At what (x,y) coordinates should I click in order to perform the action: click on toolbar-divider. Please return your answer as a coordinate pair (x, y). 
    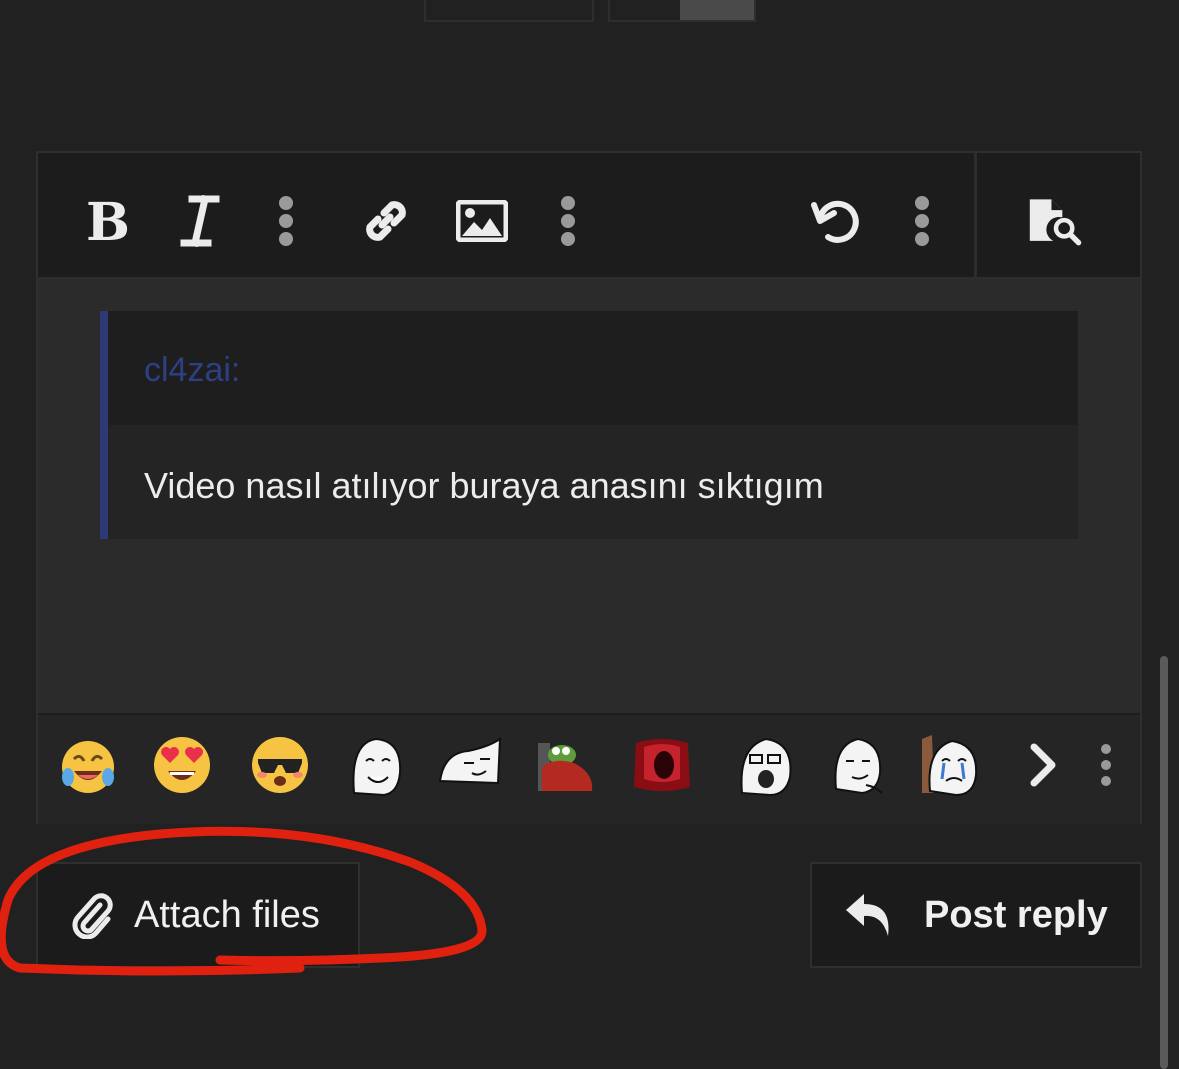
    Looking at the image, I should click on (975, 215).